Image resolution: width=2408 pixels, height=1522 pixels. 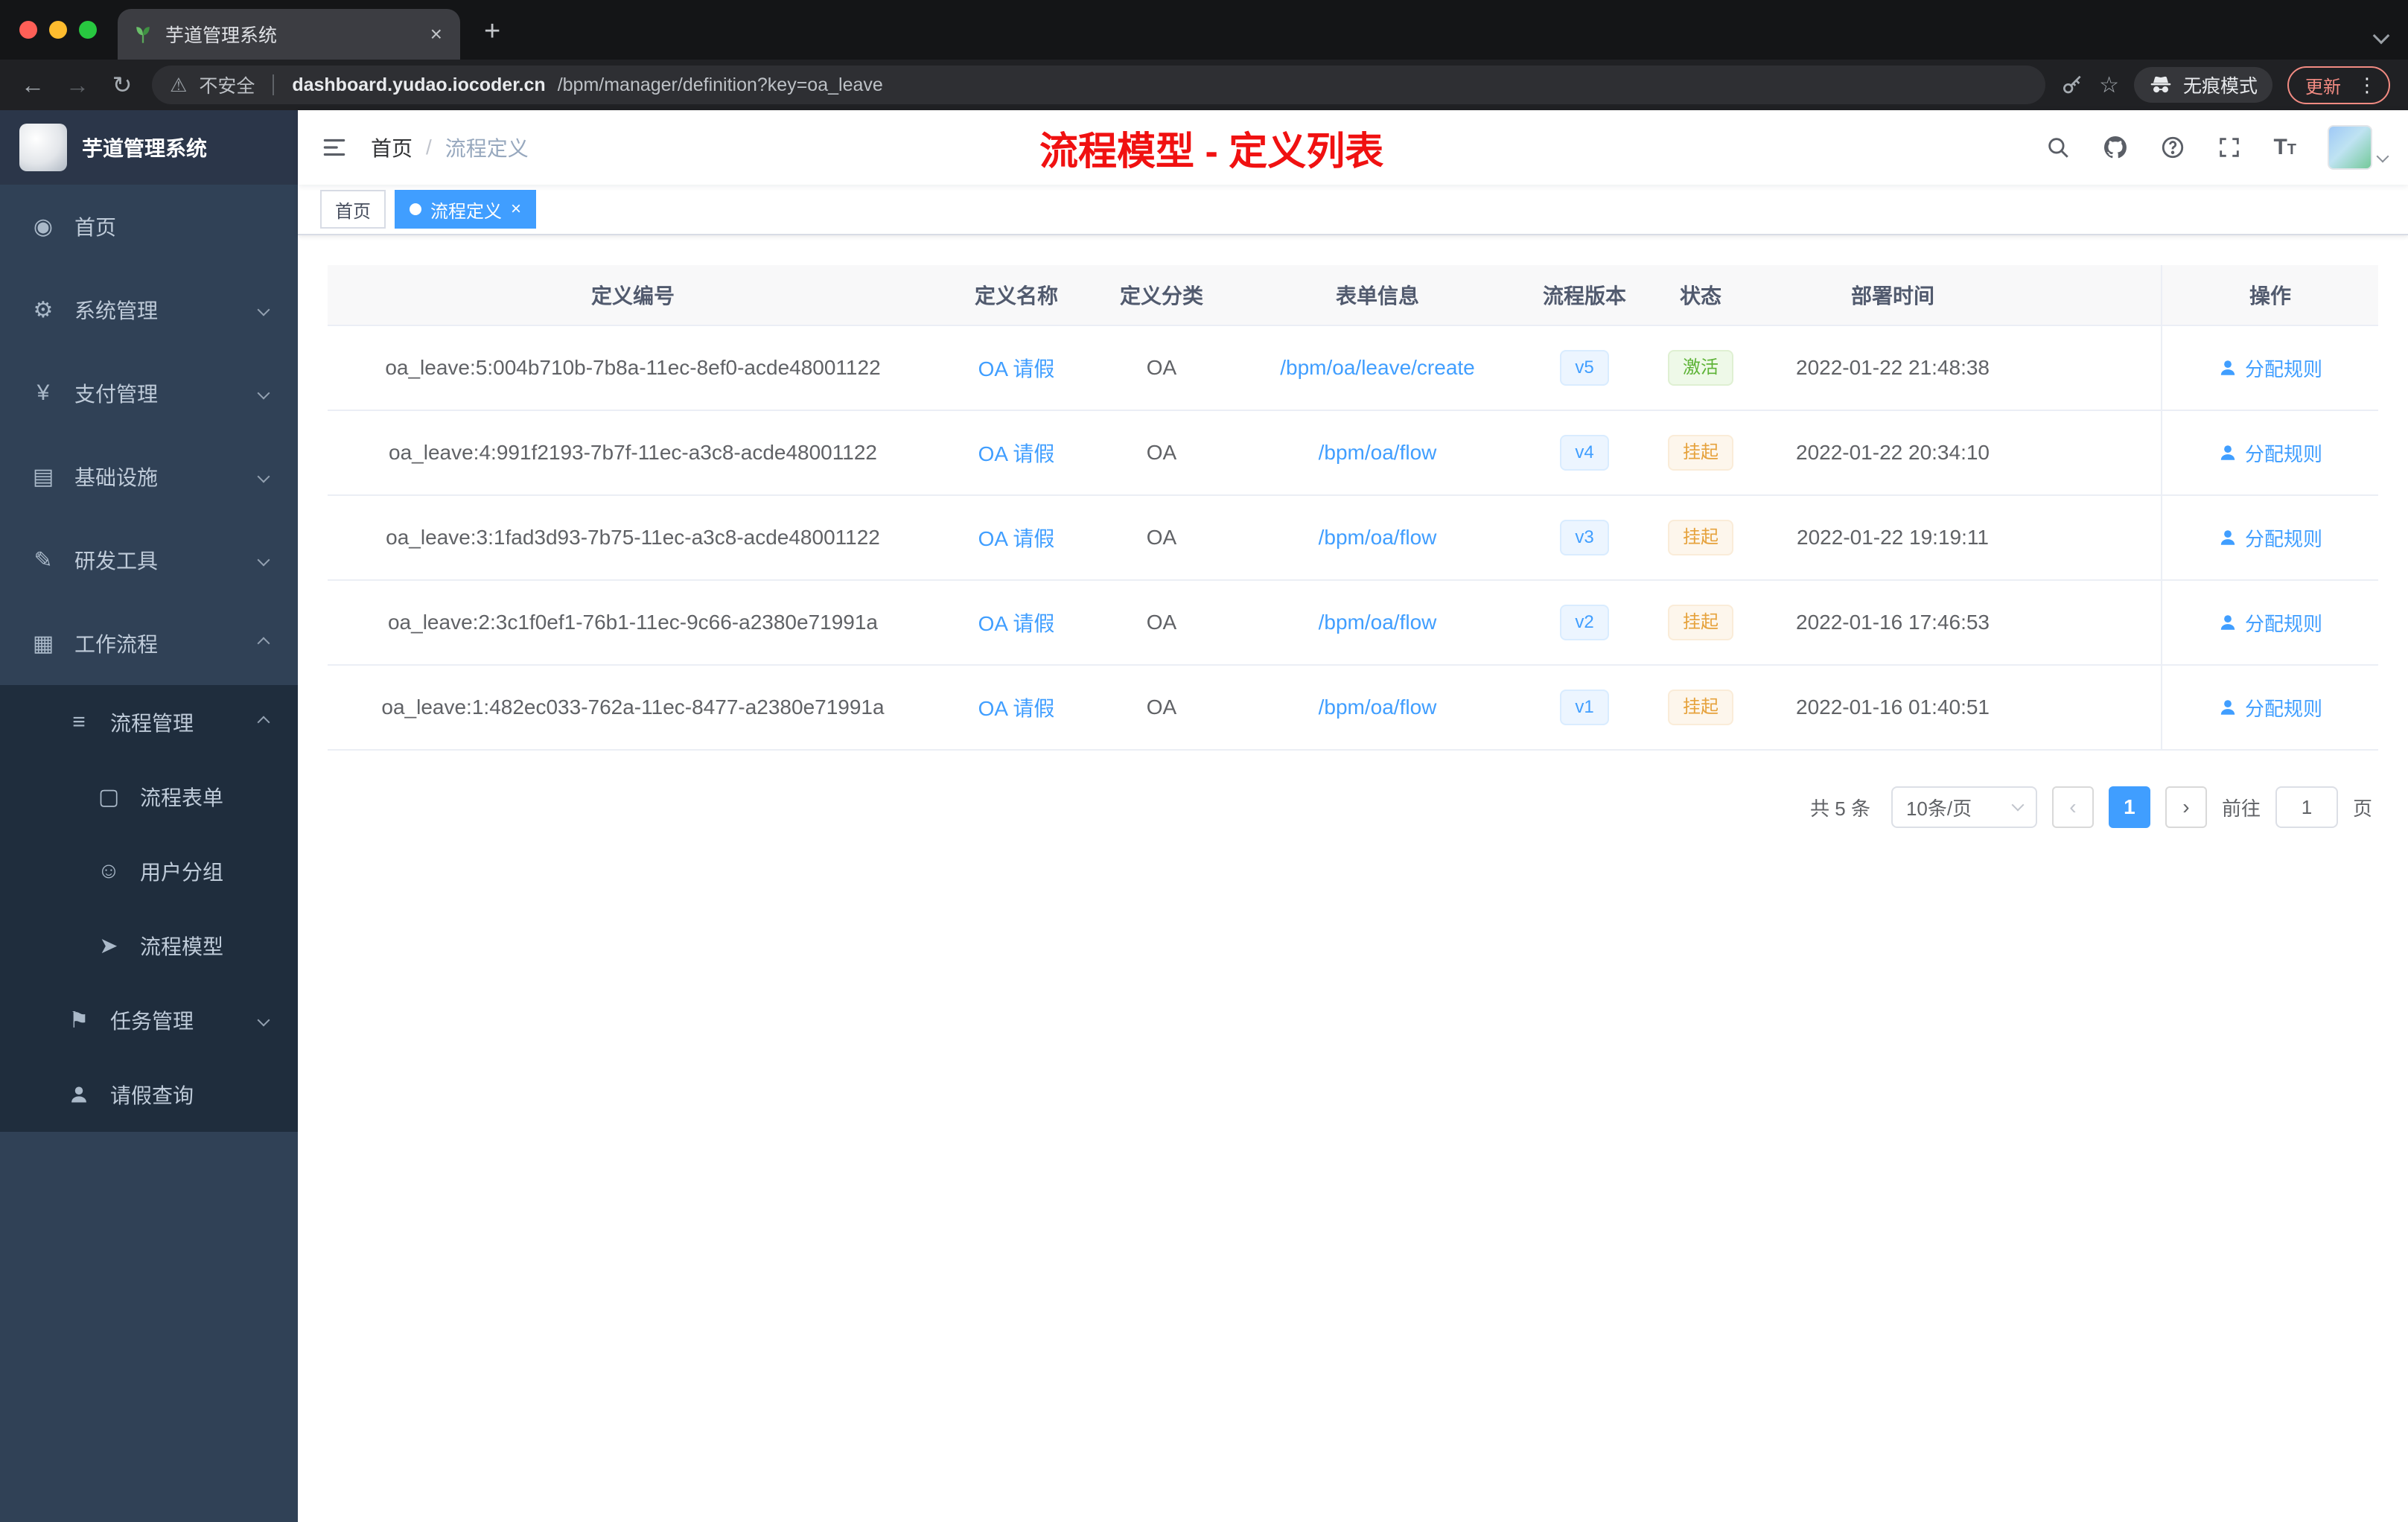 What do you see at coordinates (1893, 452) in the screenshot?
I see `deploy-time: 2022-01-22 20:34:10` at bounding box center [1893, 452].